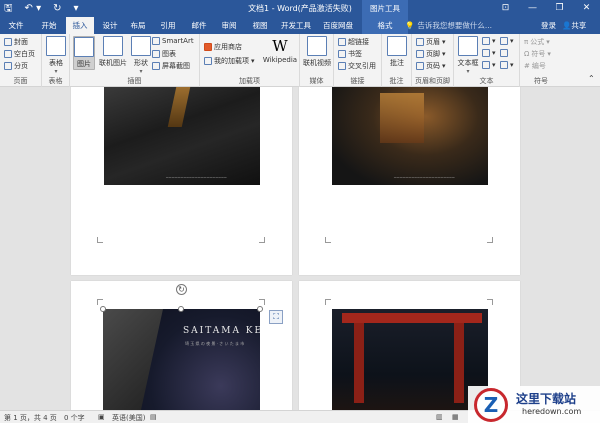  What do you see at coordinates (385, 25) in the screenshot?
I see `tab-format: 格式` at bounding box center [385, 25].